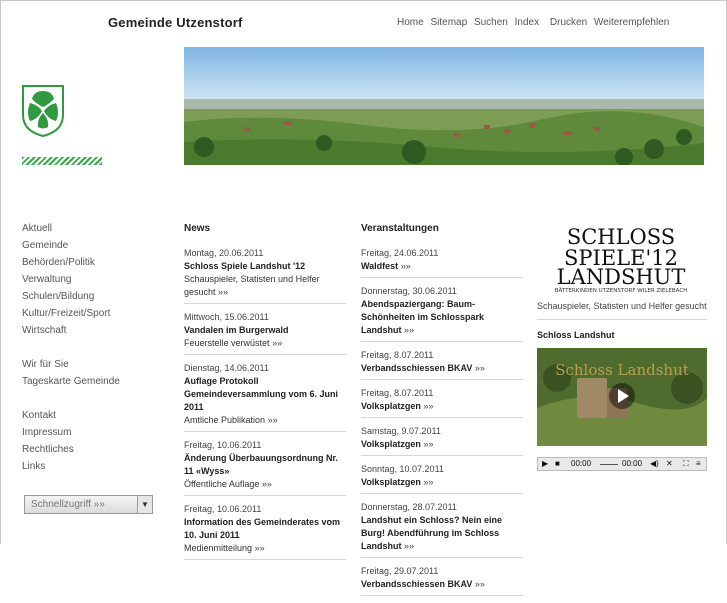  I want to click on news-title-link: Vandalen im Burgerwald, so click(265, 330).